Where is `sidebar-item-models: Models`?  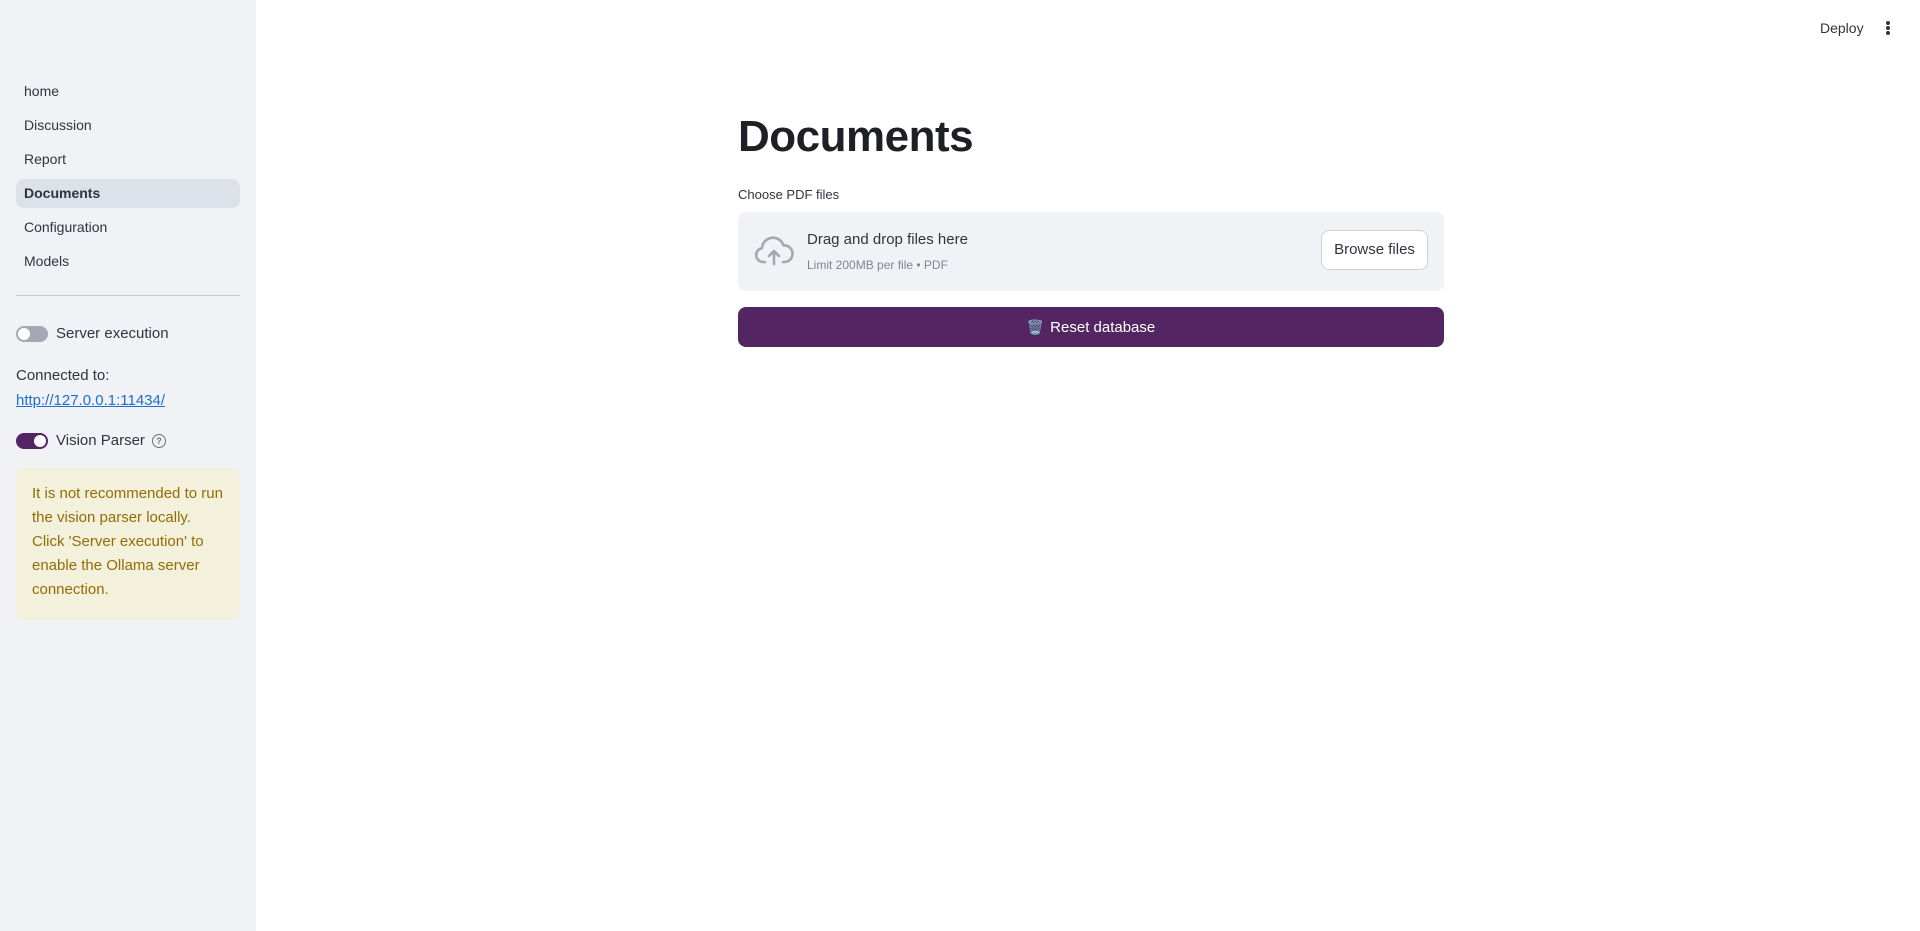 sidebar-item-models: Models is located at coordinates (128, 261).